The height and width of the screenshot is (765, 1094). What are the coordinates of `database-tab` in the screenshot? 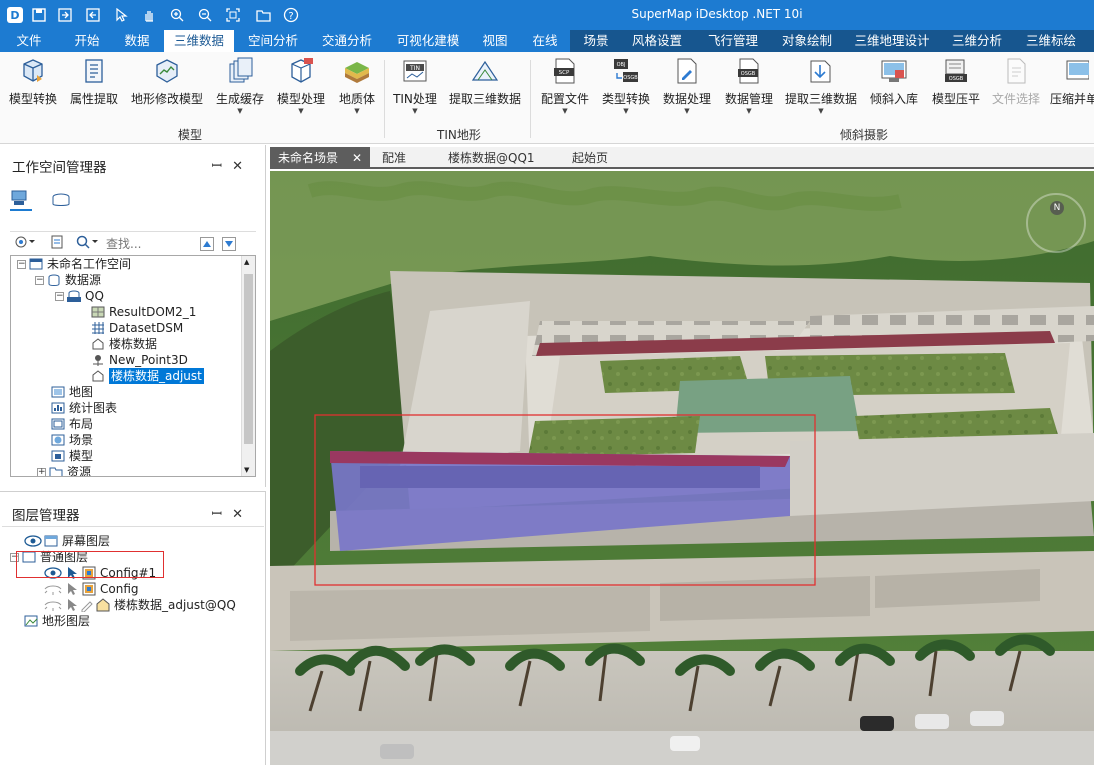 It's located at (61, 201).